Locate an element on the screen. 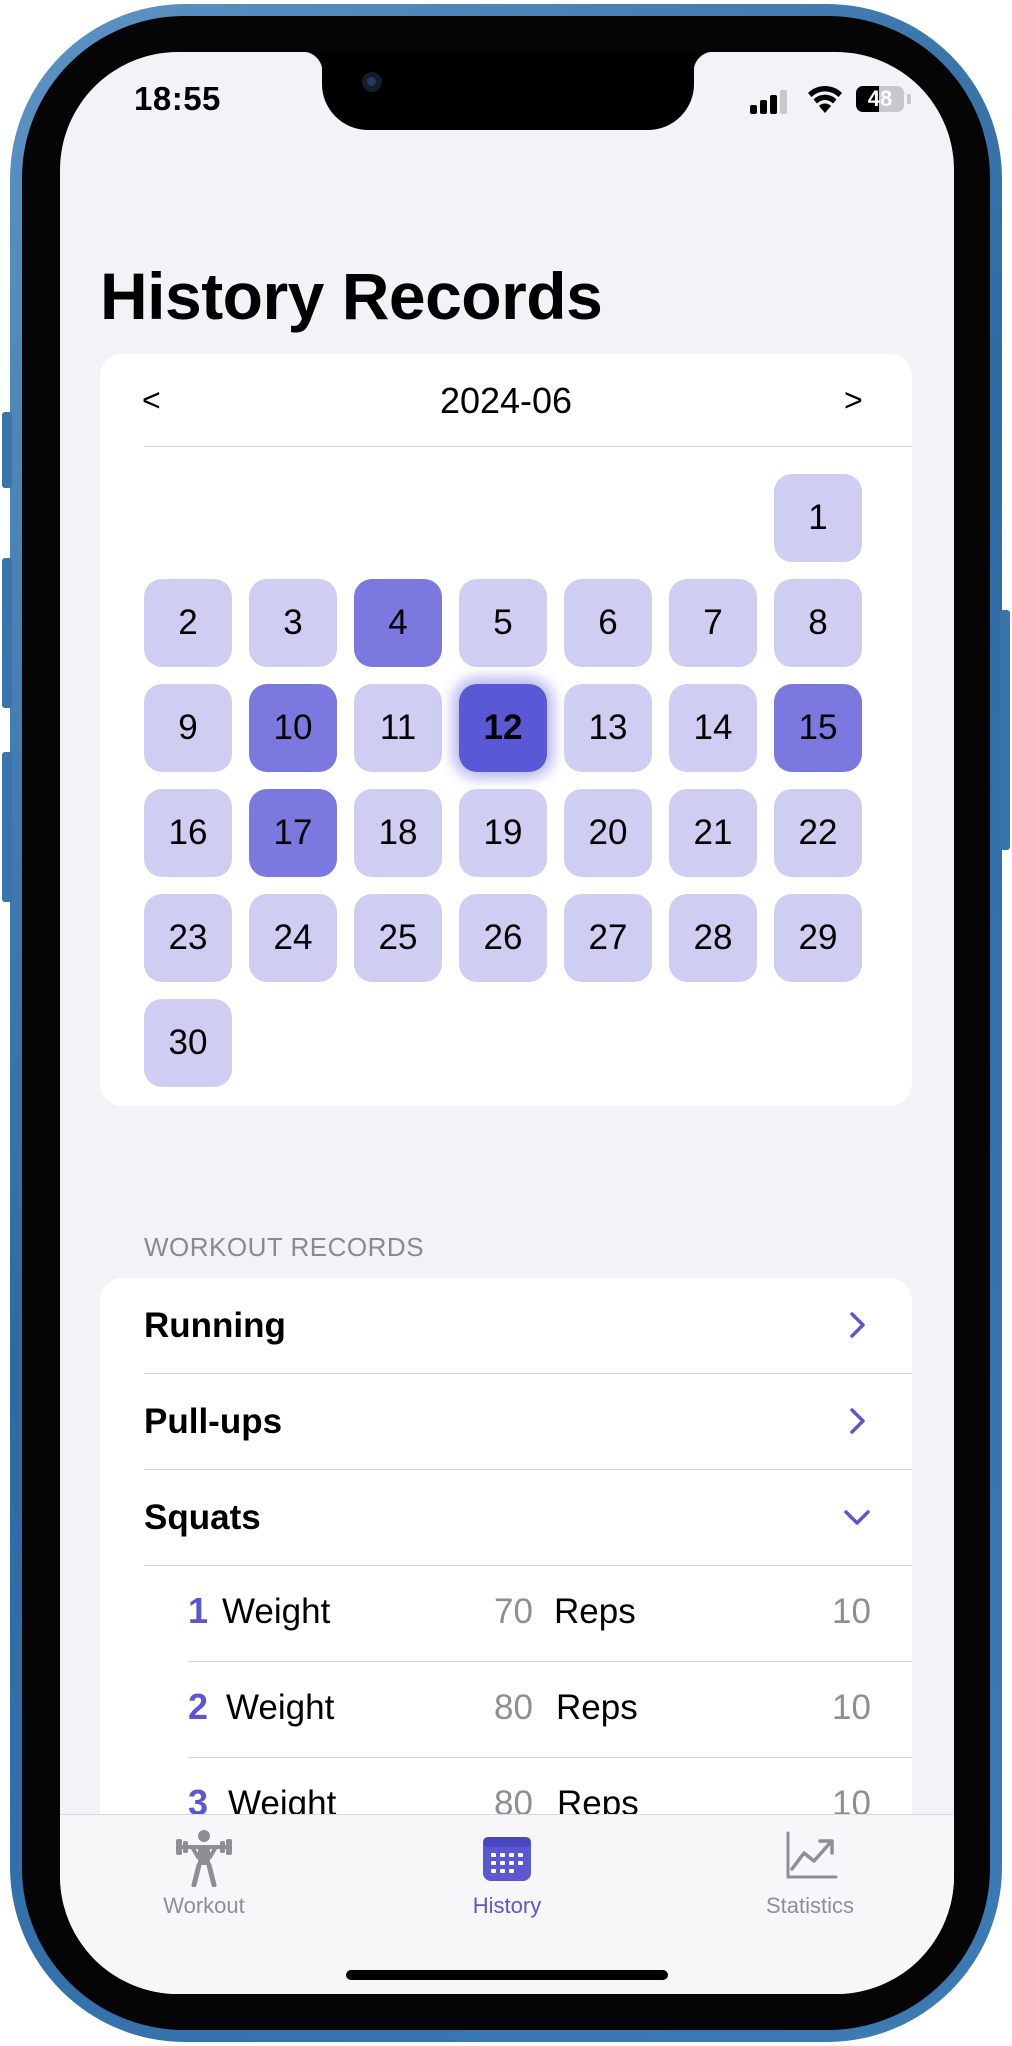  silent-switch is located at coordinates (7, 450).